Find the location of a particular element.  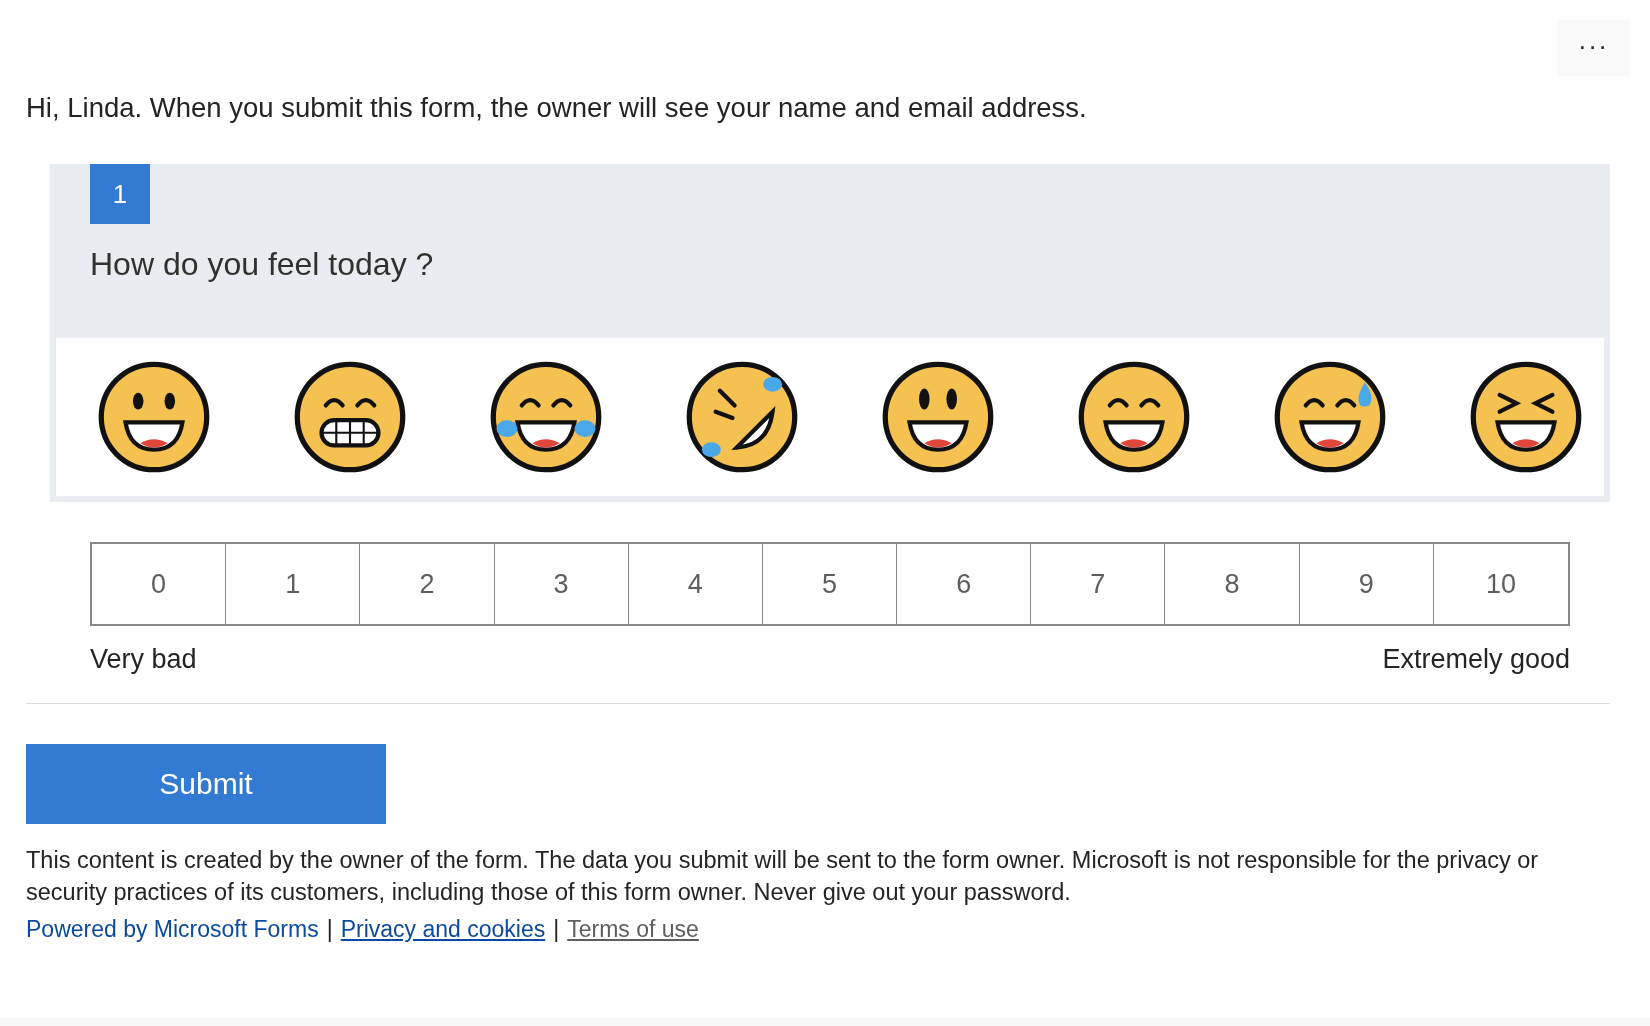

greeting-text: Hi, Linda. When you submit this form, the owner will see your name and email address. is located at coordinates (557, 108).